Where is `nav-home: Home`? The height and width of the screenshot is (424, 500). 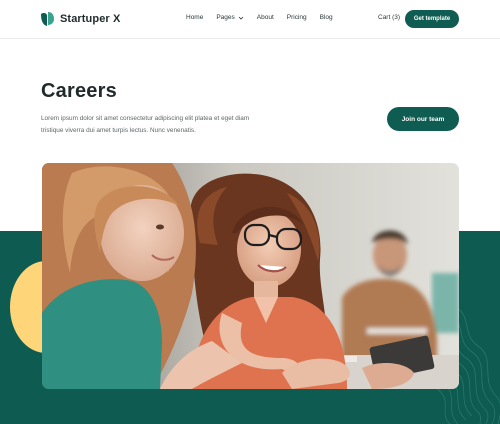 nav-home: Home is located at coordinates (194, 17).